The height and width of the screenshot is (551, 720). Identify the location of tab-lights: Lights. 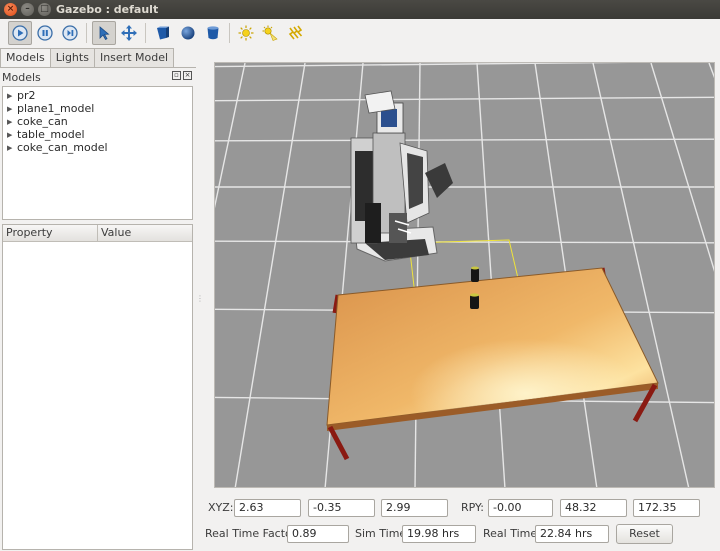
(72, 57).